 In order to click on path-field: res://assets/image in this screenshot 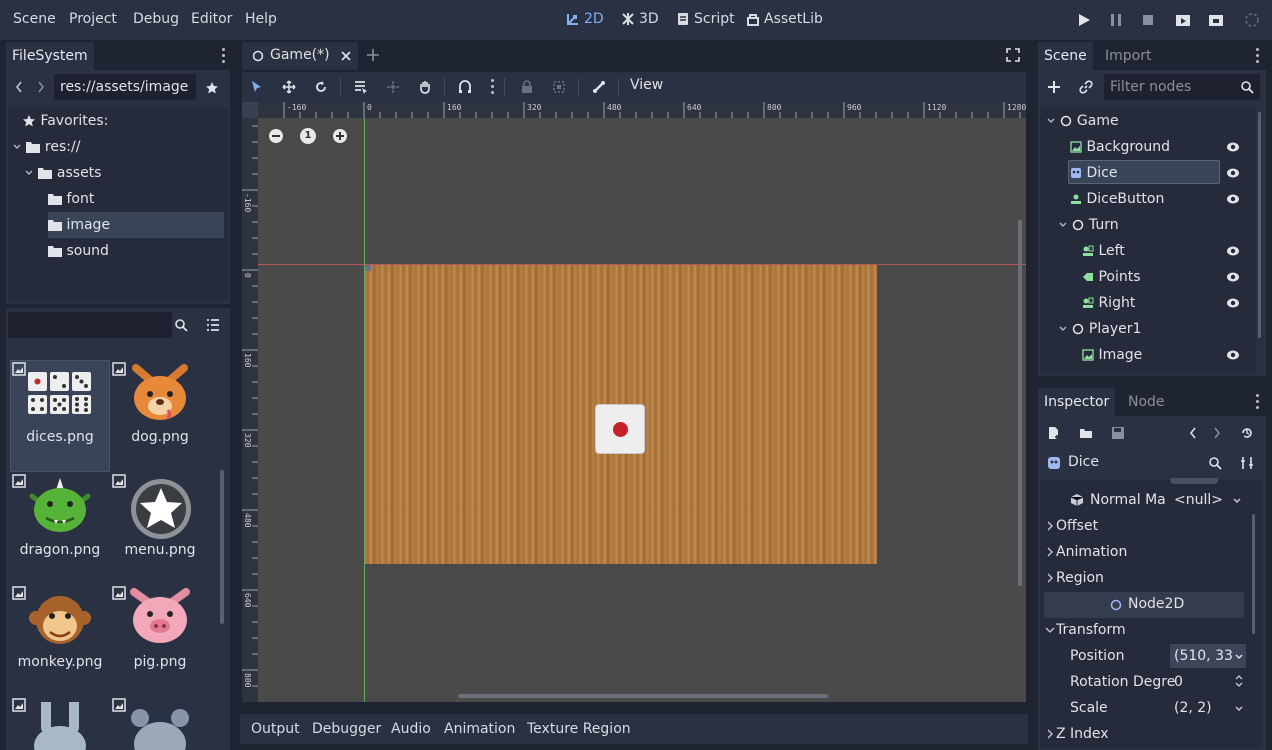, I will do `click(125, 87)`.